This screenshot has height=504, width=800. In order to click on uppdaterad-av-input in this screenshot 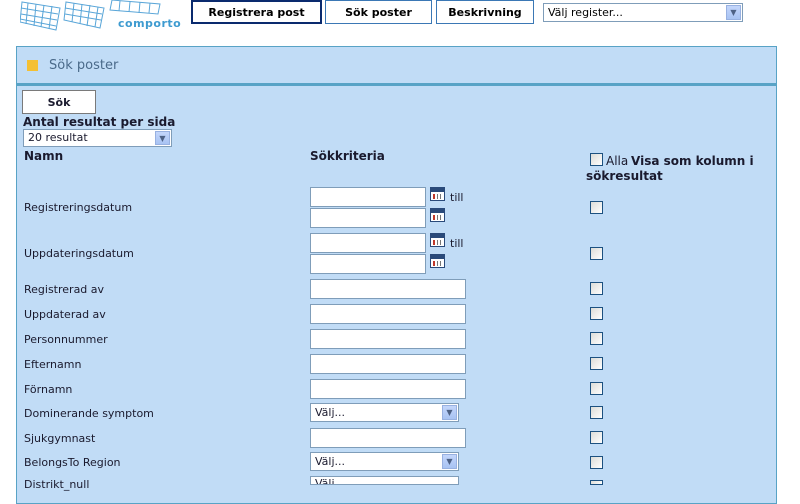, I will do `click(388, 314)`.